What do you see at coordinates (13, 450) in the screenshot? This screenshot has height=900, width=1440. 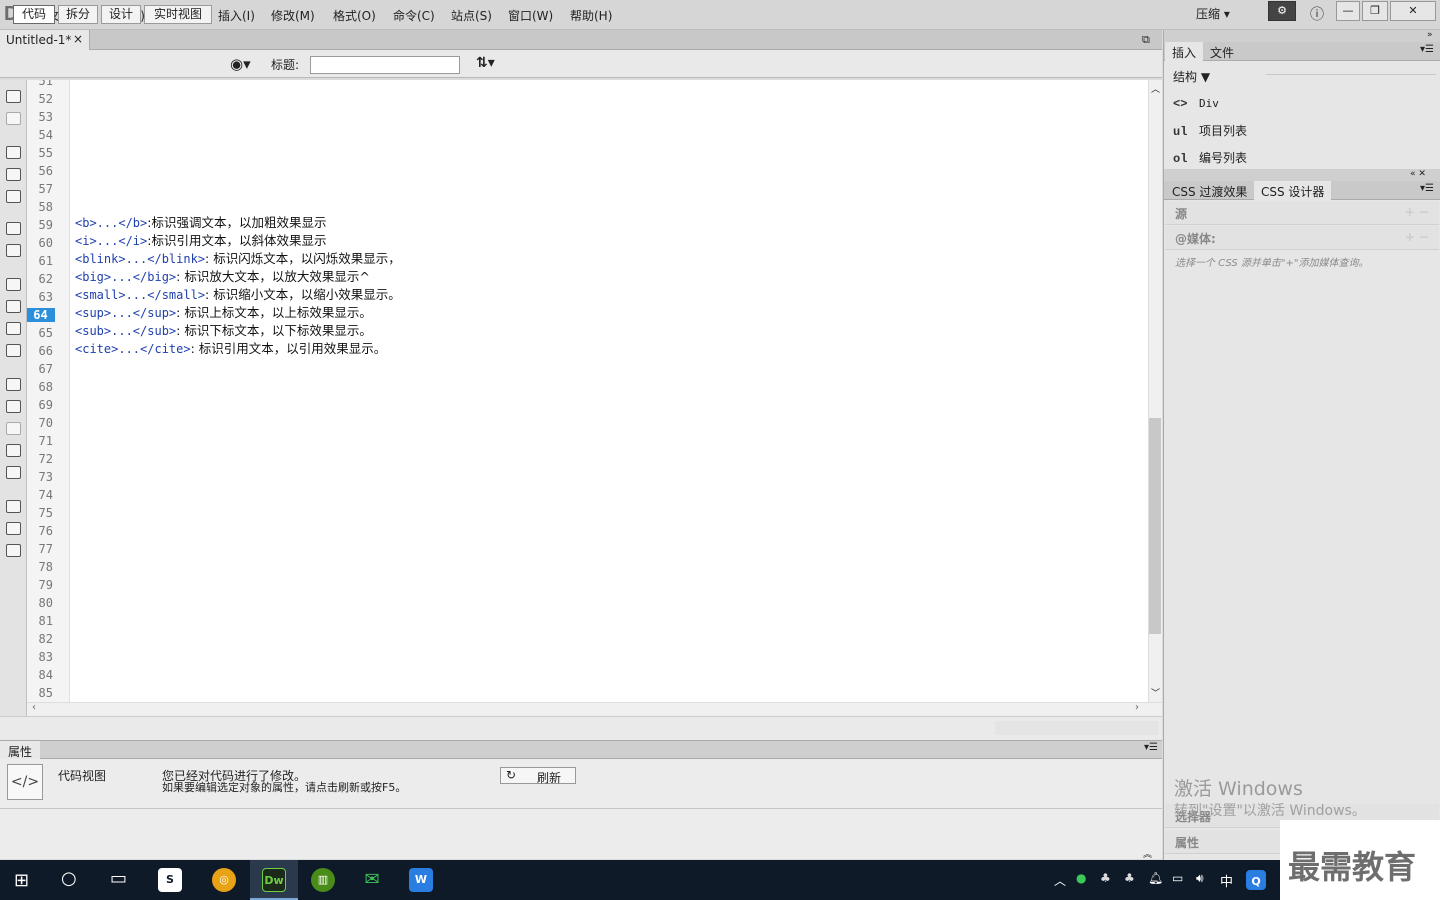 I see `recent-snippets-icon` at bounding box center [13, 450].